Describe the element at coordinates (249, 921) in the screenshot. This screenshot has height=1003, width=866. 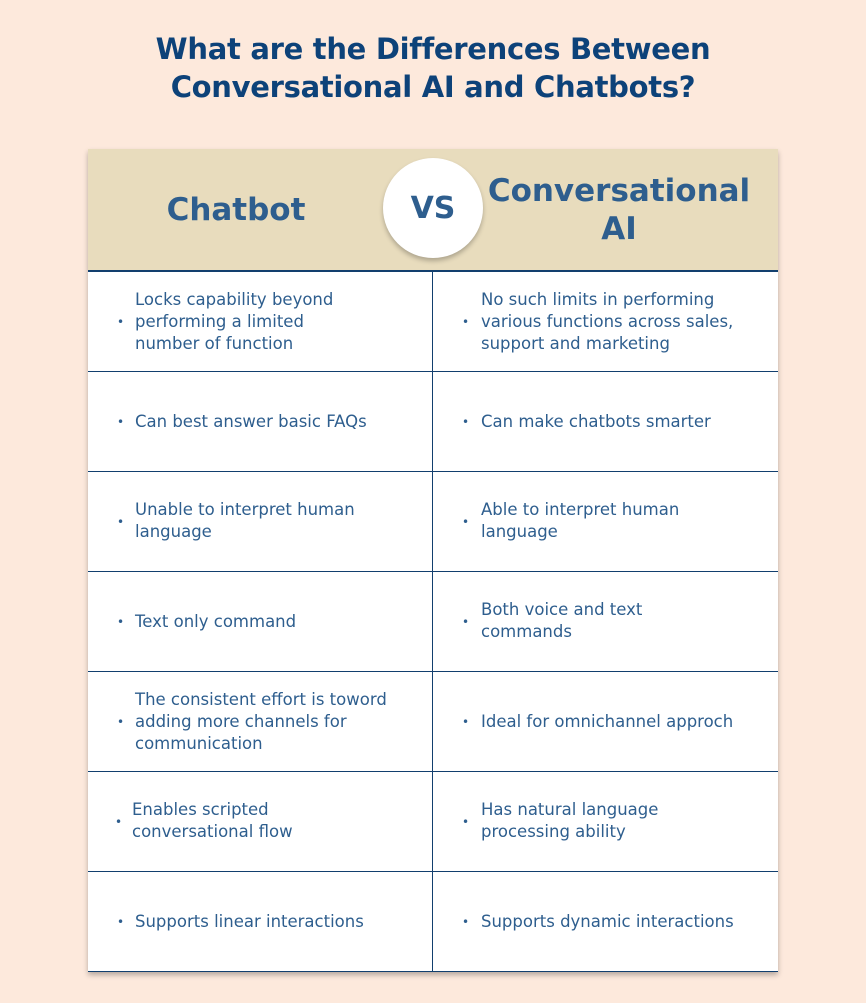
I see `cell-text: Supports linear interactions` at that location.